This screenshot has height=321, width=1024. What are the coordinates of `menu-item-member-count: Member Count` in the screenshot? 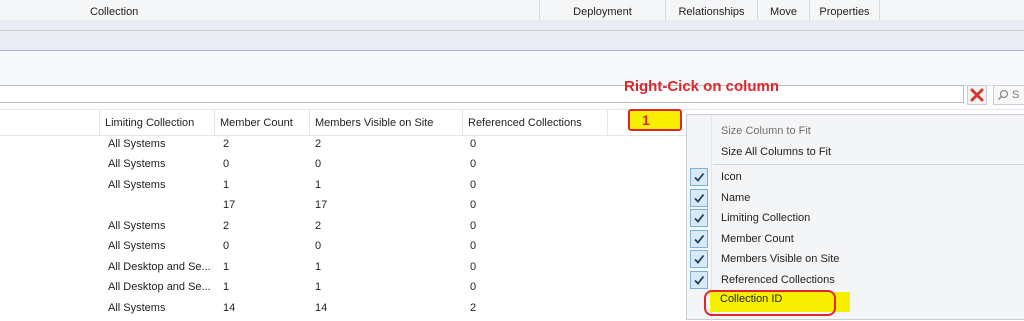 It's located at (855, 239).